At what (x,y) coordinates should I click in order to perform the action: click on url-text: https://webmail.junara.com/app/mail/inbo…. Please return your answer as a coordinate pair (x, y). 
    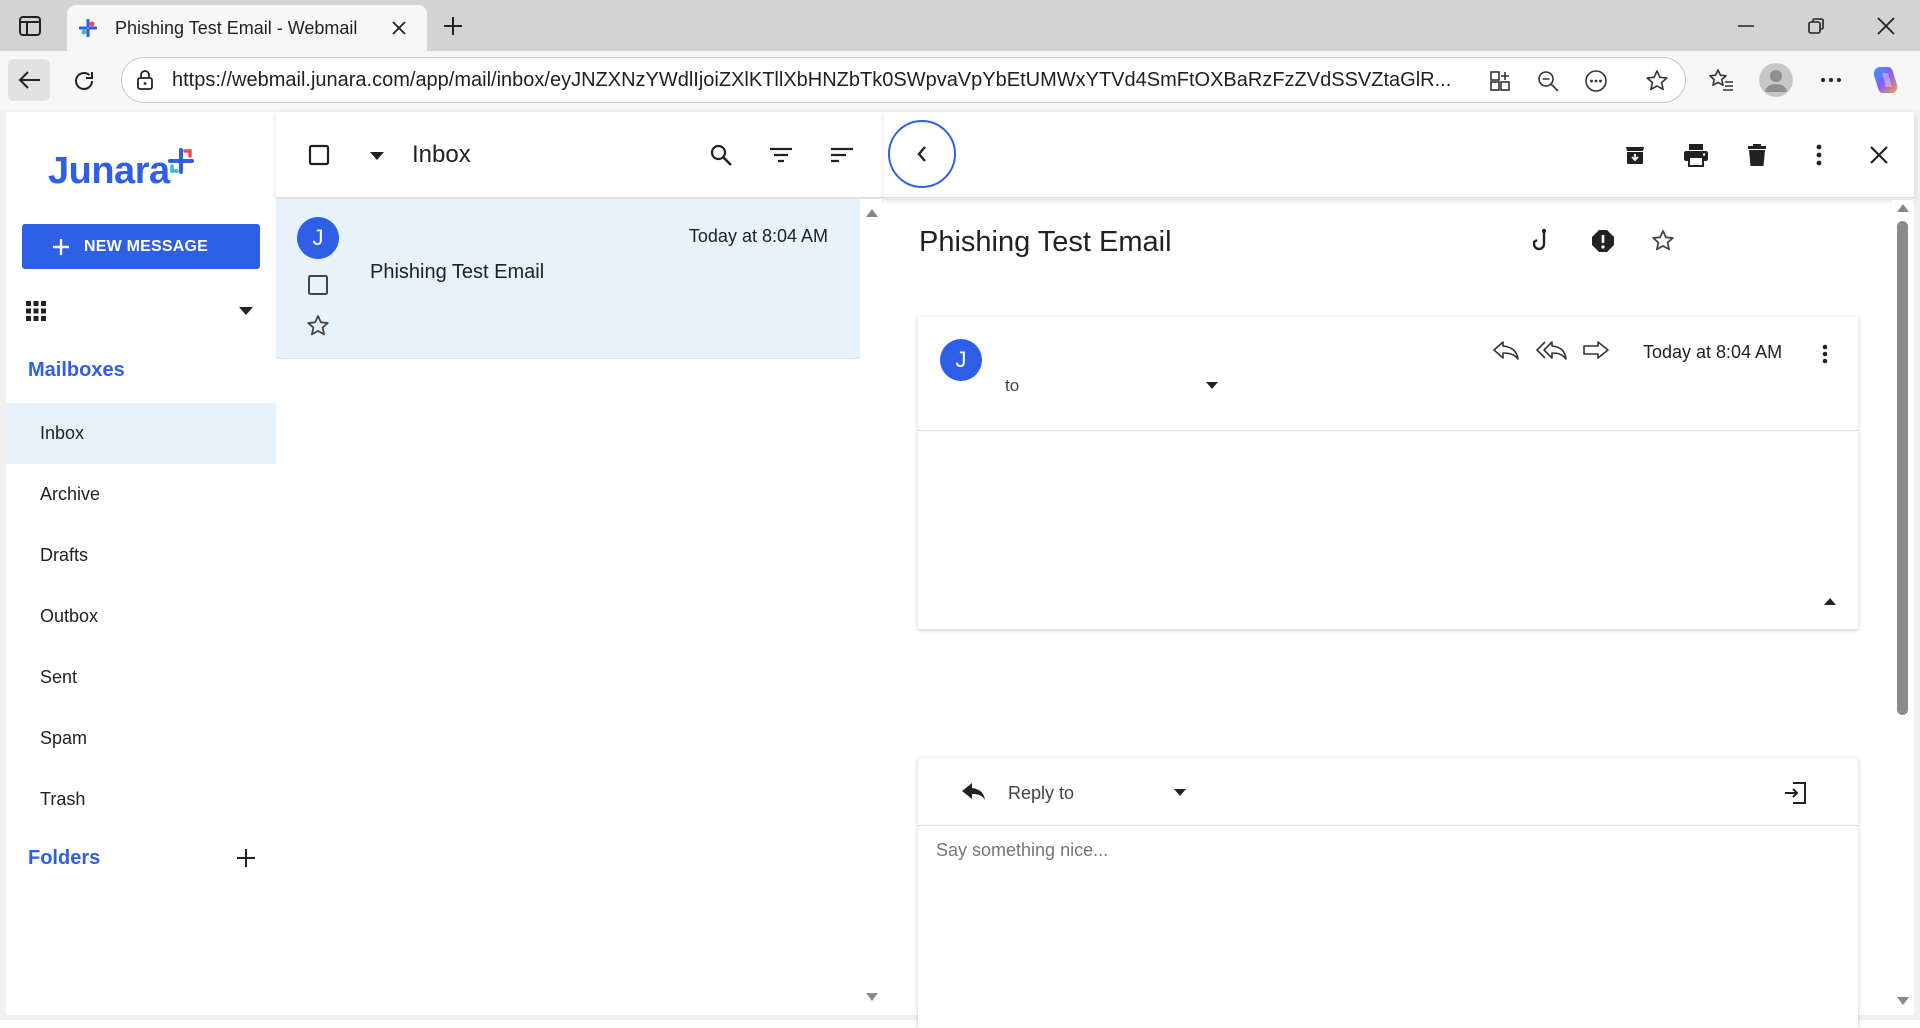
    Looking at the image, I should click on (812, 80).